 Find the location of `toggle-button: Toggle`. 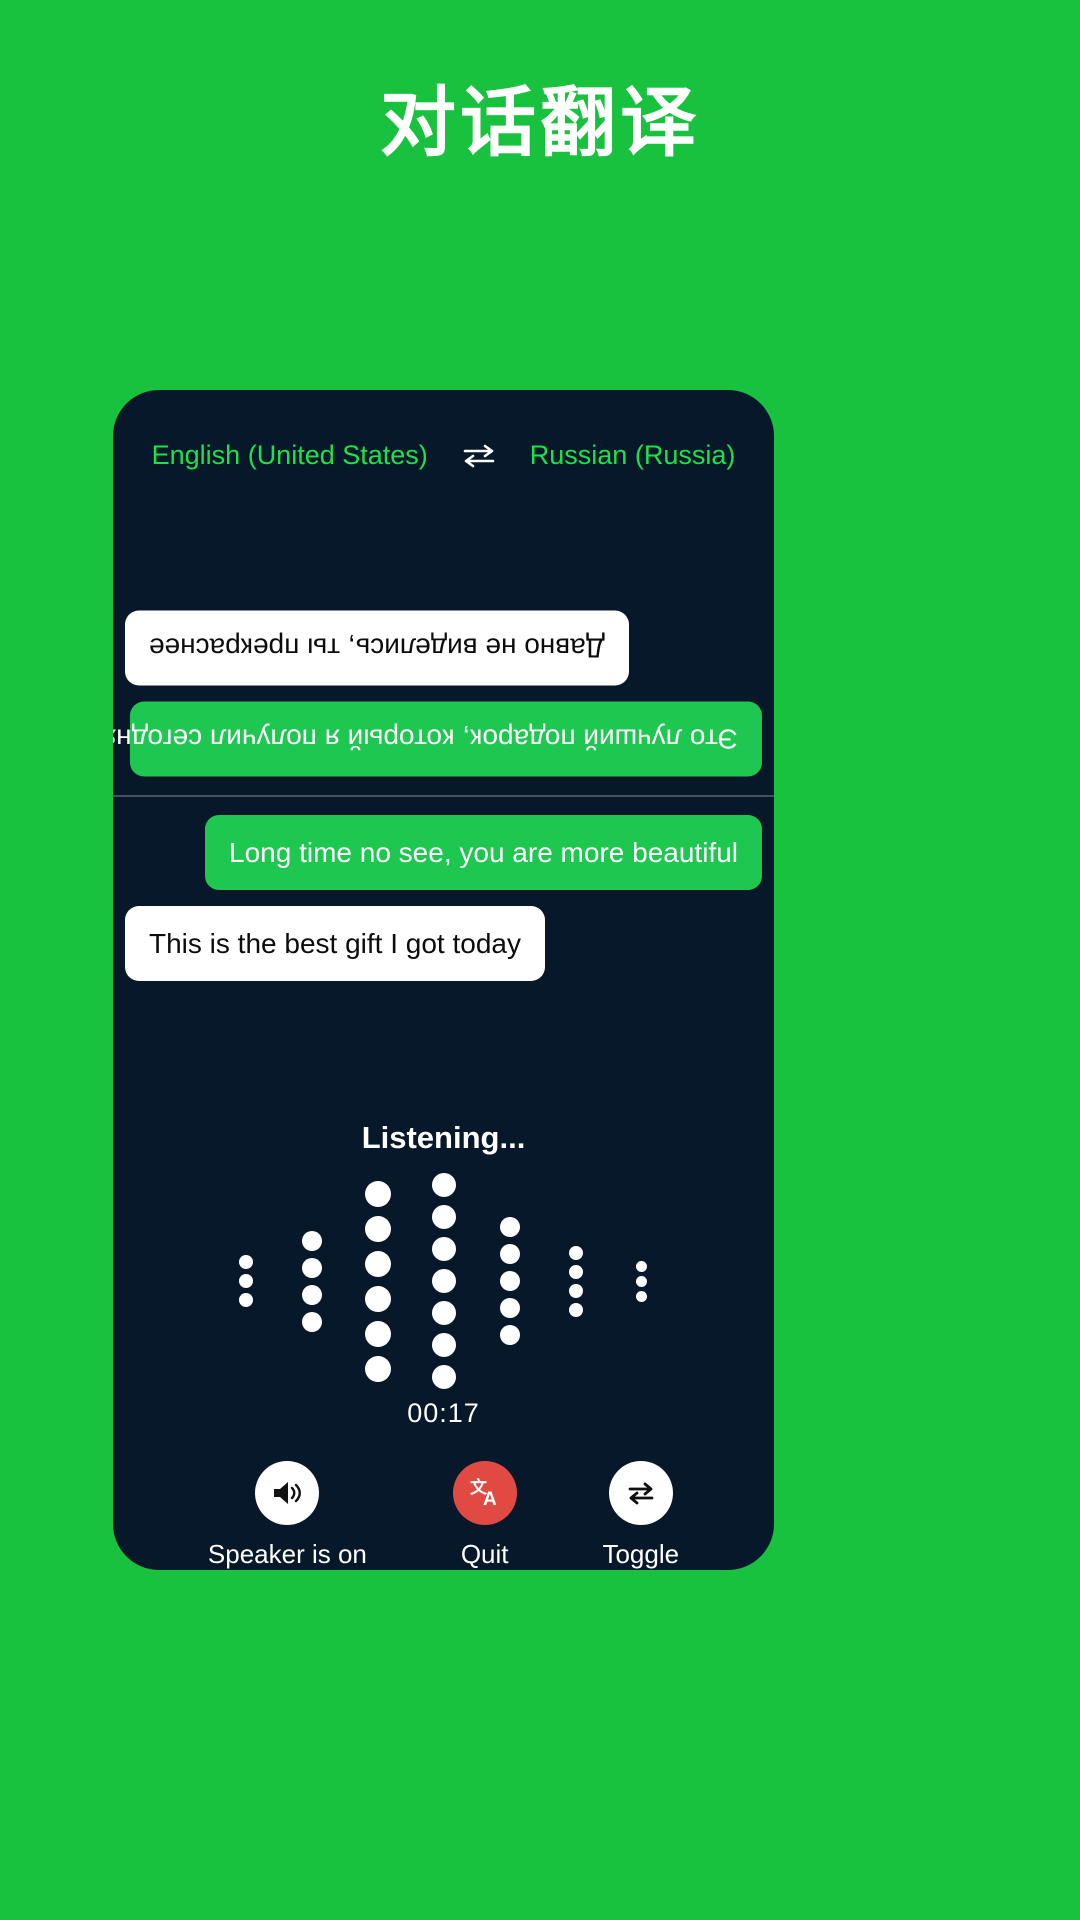

toggle-button: Toggle is located at coordinates (640, 1515).